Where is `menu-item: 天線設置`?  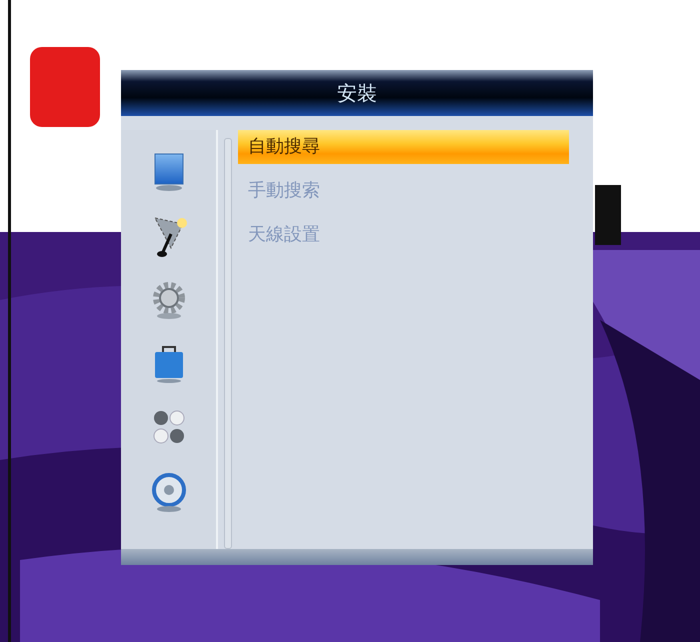
menu-item: 天線設置 is located at coordinates (403, 235).